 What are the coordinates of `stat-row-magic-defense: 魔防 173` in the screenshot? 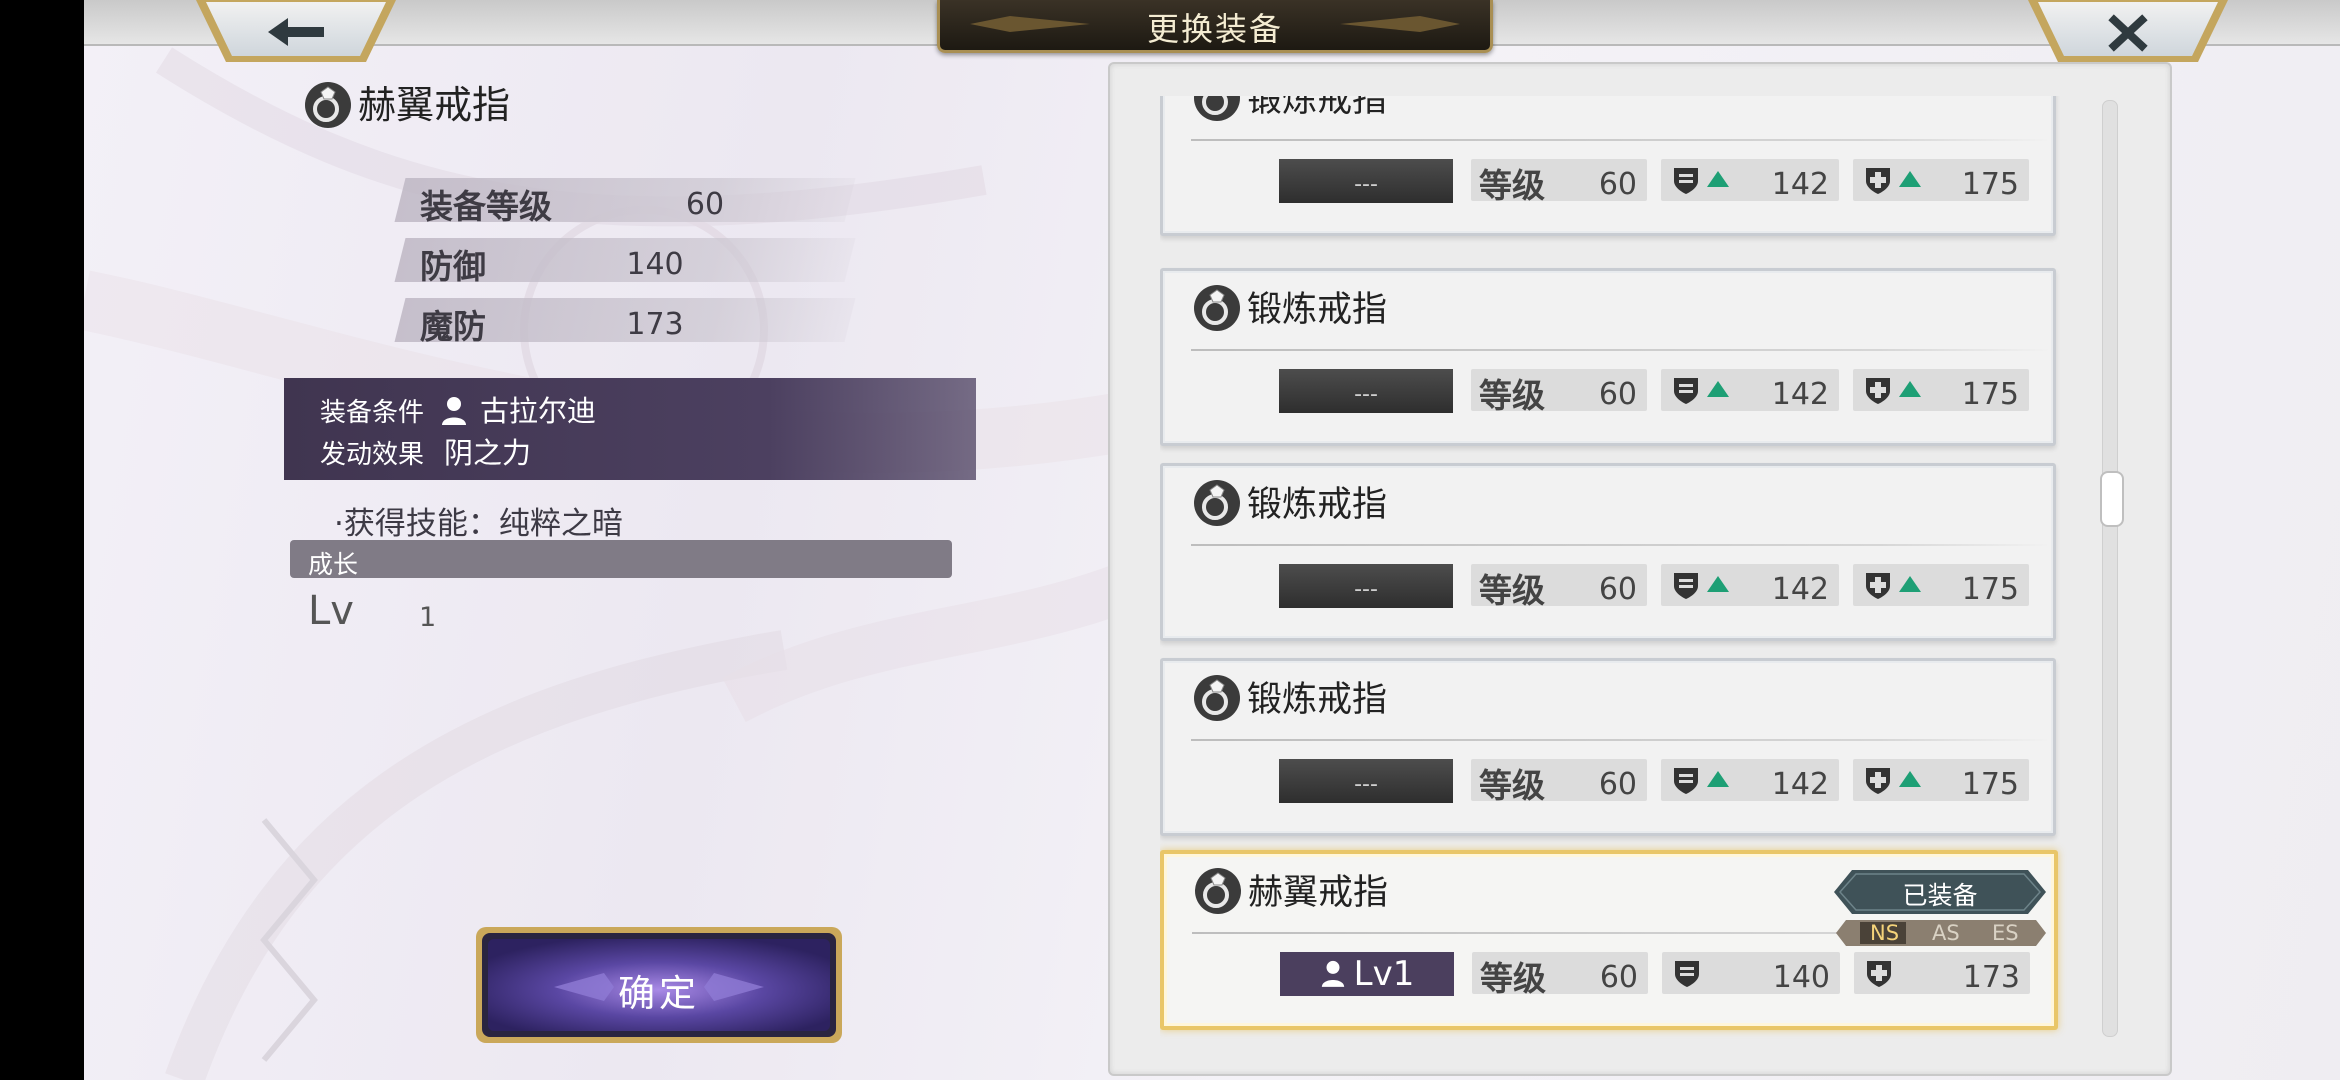 It's located at (625, 322).